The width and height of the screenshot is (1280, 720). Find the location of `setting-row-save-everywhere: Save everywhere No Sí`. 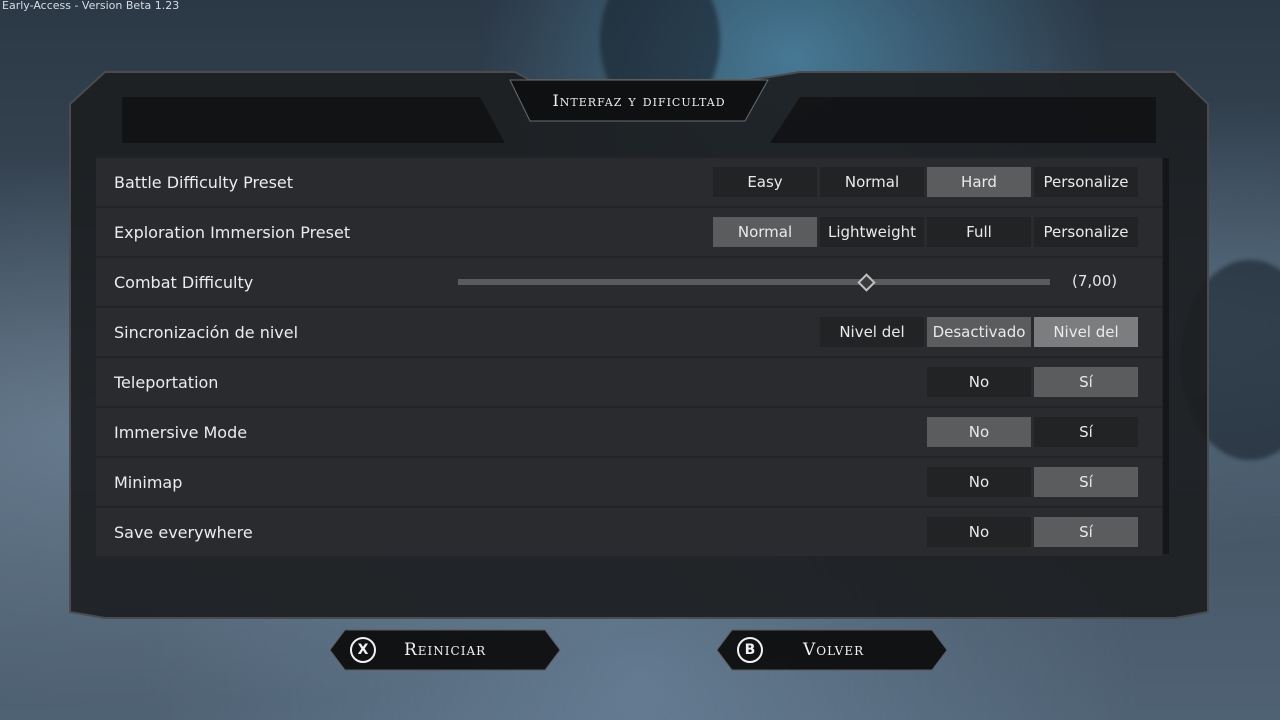

setting-row-save-everywhere: Save everywhere No Sí is located at coordinates (629, 532).